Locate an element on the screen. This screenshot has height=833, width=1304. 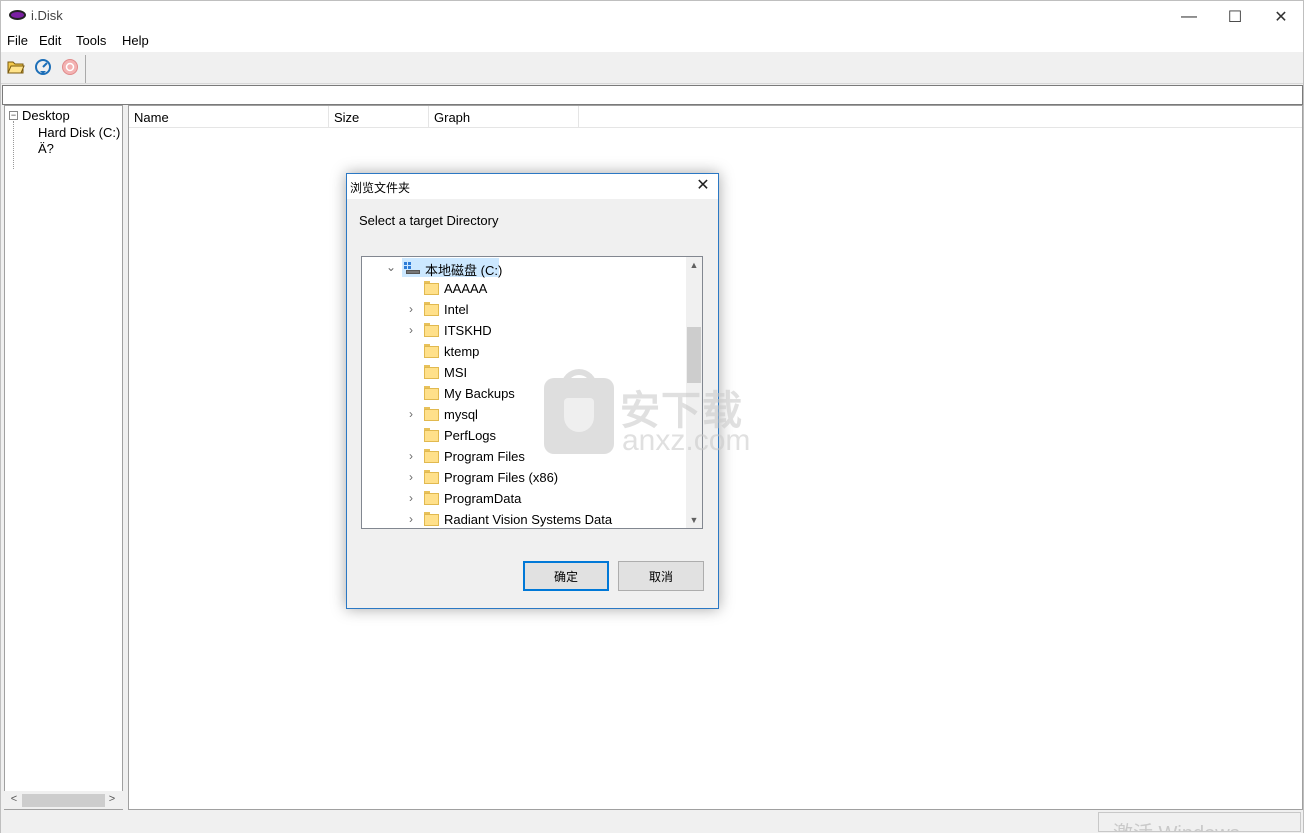
column-name: Name is located at coordinates (229, 117).